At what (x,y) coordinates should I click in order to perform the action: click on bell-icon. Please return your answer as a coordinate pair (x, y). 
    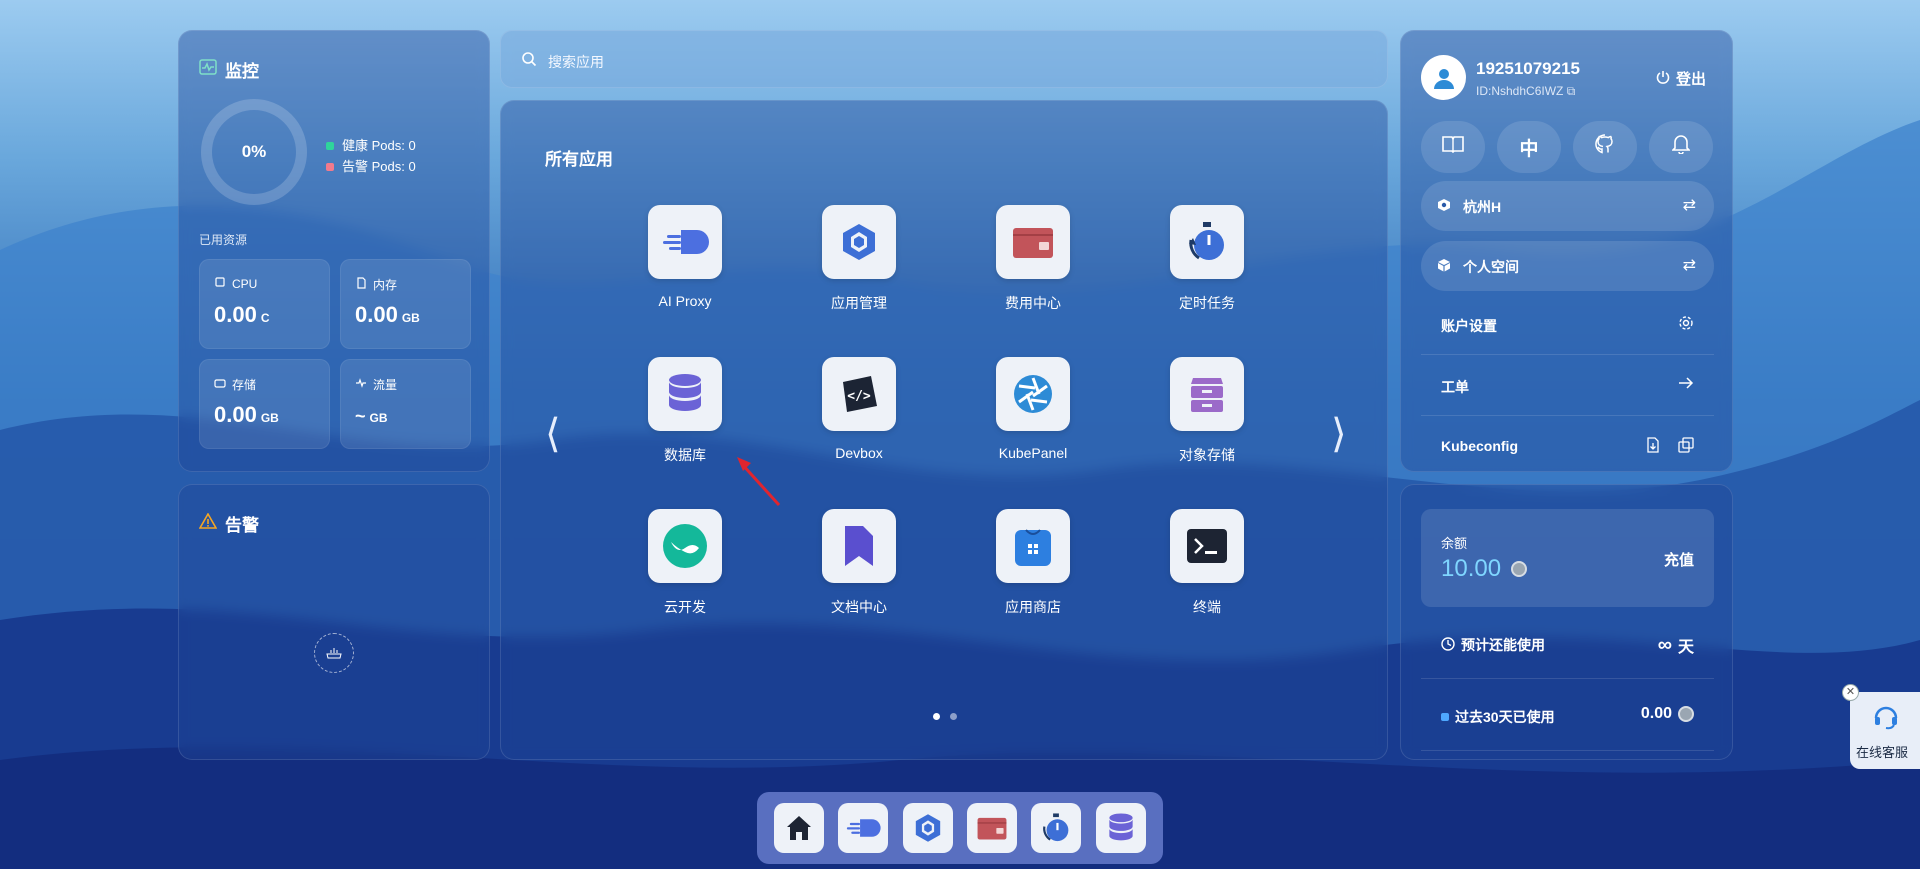
    Looking at the image, I should click on (1681, 147).